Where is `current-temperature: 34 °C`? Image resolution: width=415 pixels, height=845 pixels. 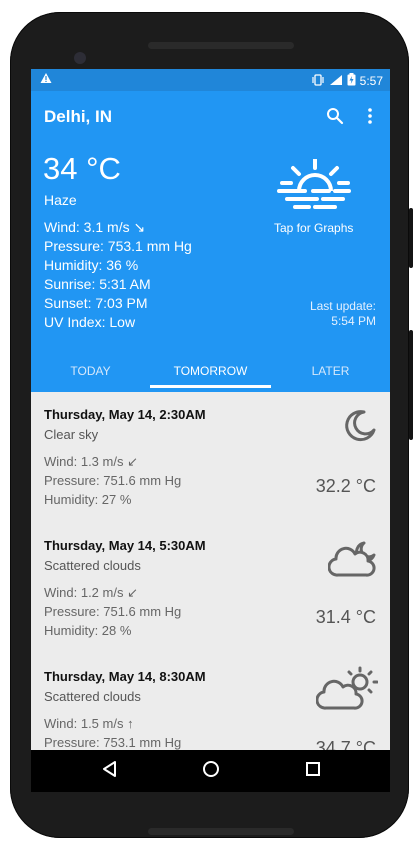 current-temperature: 34 °C is located at coordinates (82, 168).